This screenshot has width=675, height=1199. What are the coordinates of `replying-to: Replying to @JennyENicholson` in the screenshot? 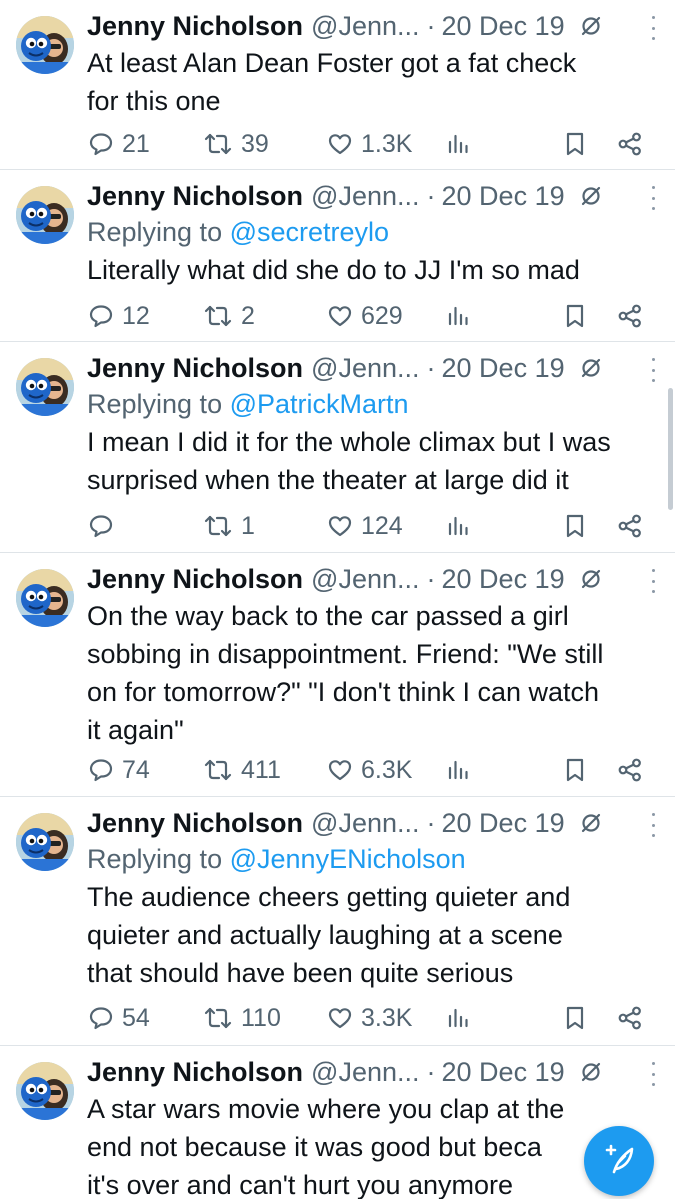 It's located at (373, 859).